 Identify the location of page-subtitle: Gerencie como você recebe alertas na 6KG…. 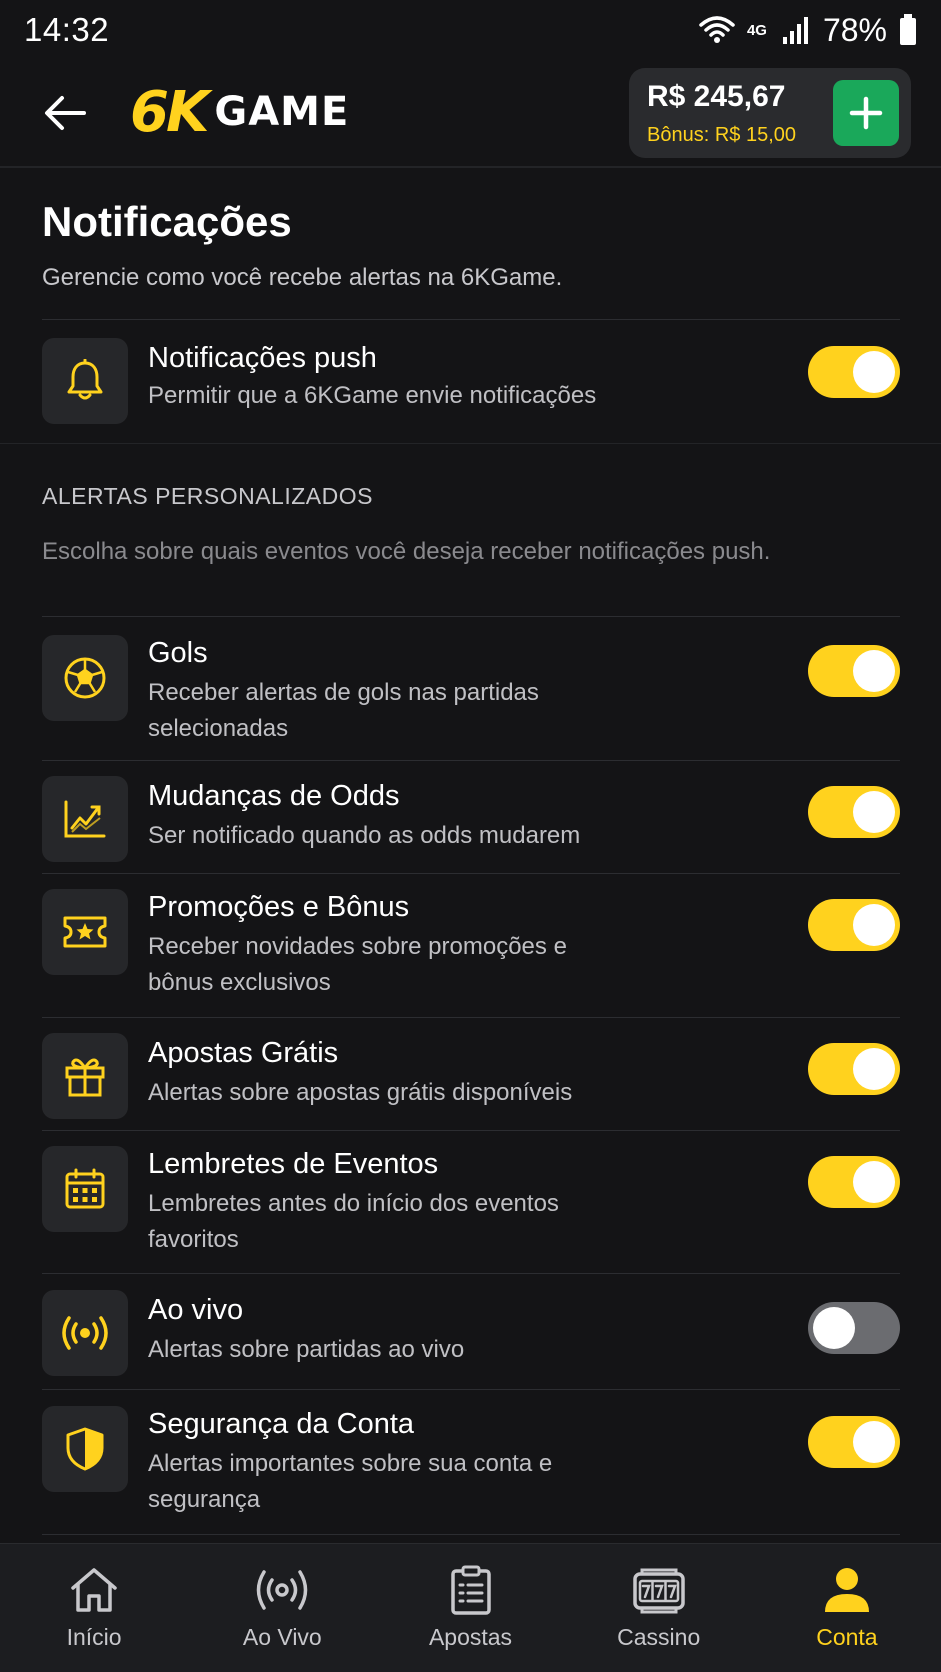
(302, 277).